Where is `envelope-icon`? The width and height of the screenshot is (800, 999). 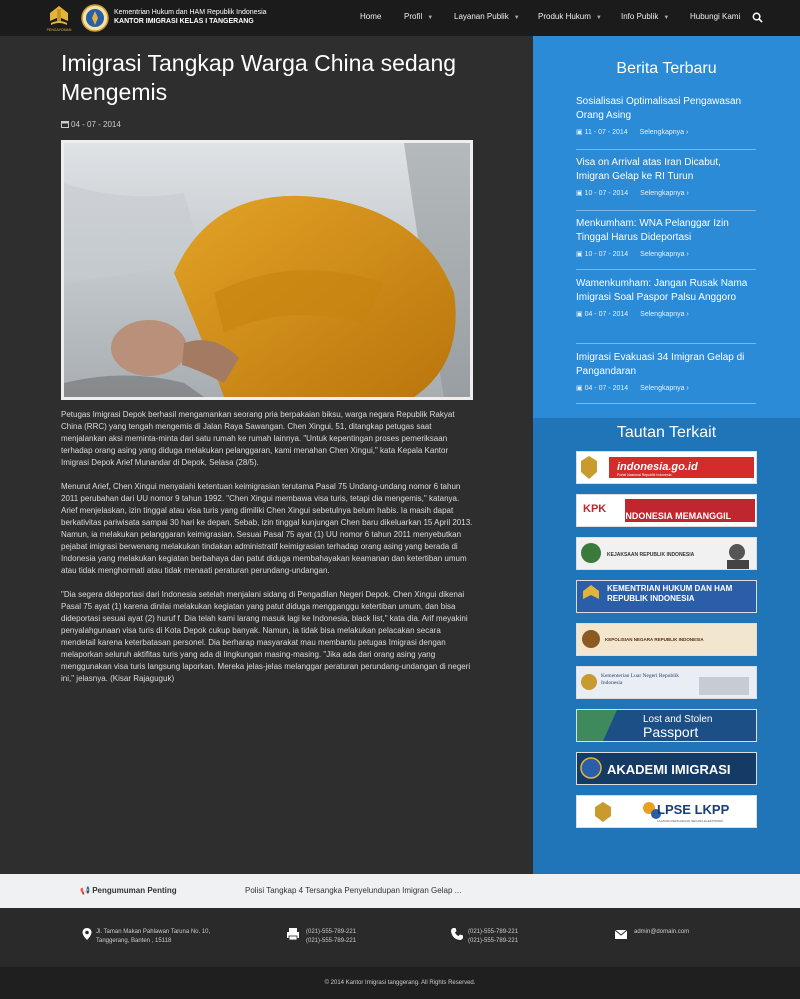
envelope-icon is located at coordinates (621, 934).